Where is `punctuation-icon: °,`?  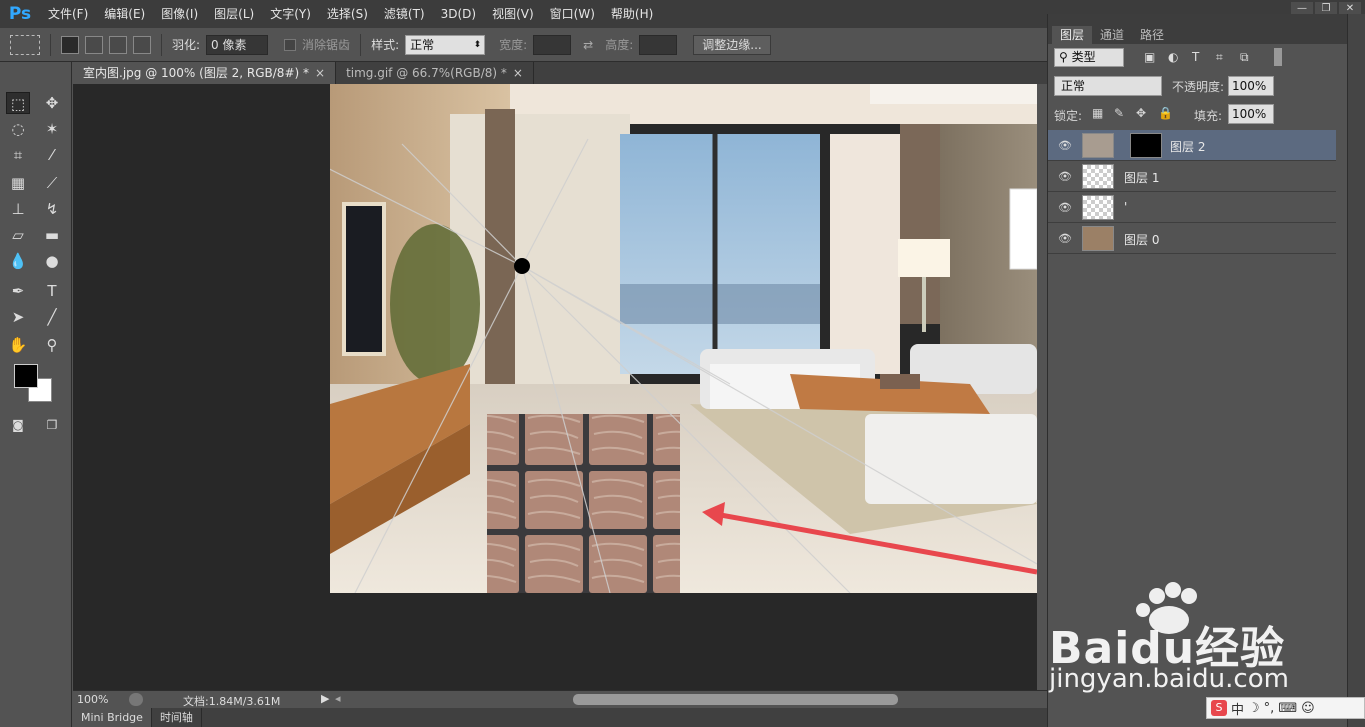
punctuation-icon: °, is located at coordinates (1269, 708).